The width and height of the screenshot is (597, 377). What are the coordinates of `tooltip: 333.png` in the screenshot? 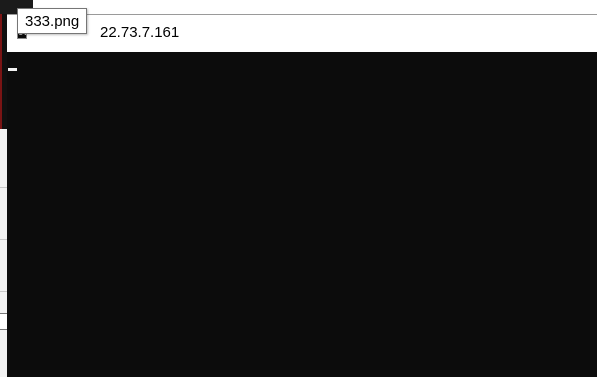 It's located at (52, 21).